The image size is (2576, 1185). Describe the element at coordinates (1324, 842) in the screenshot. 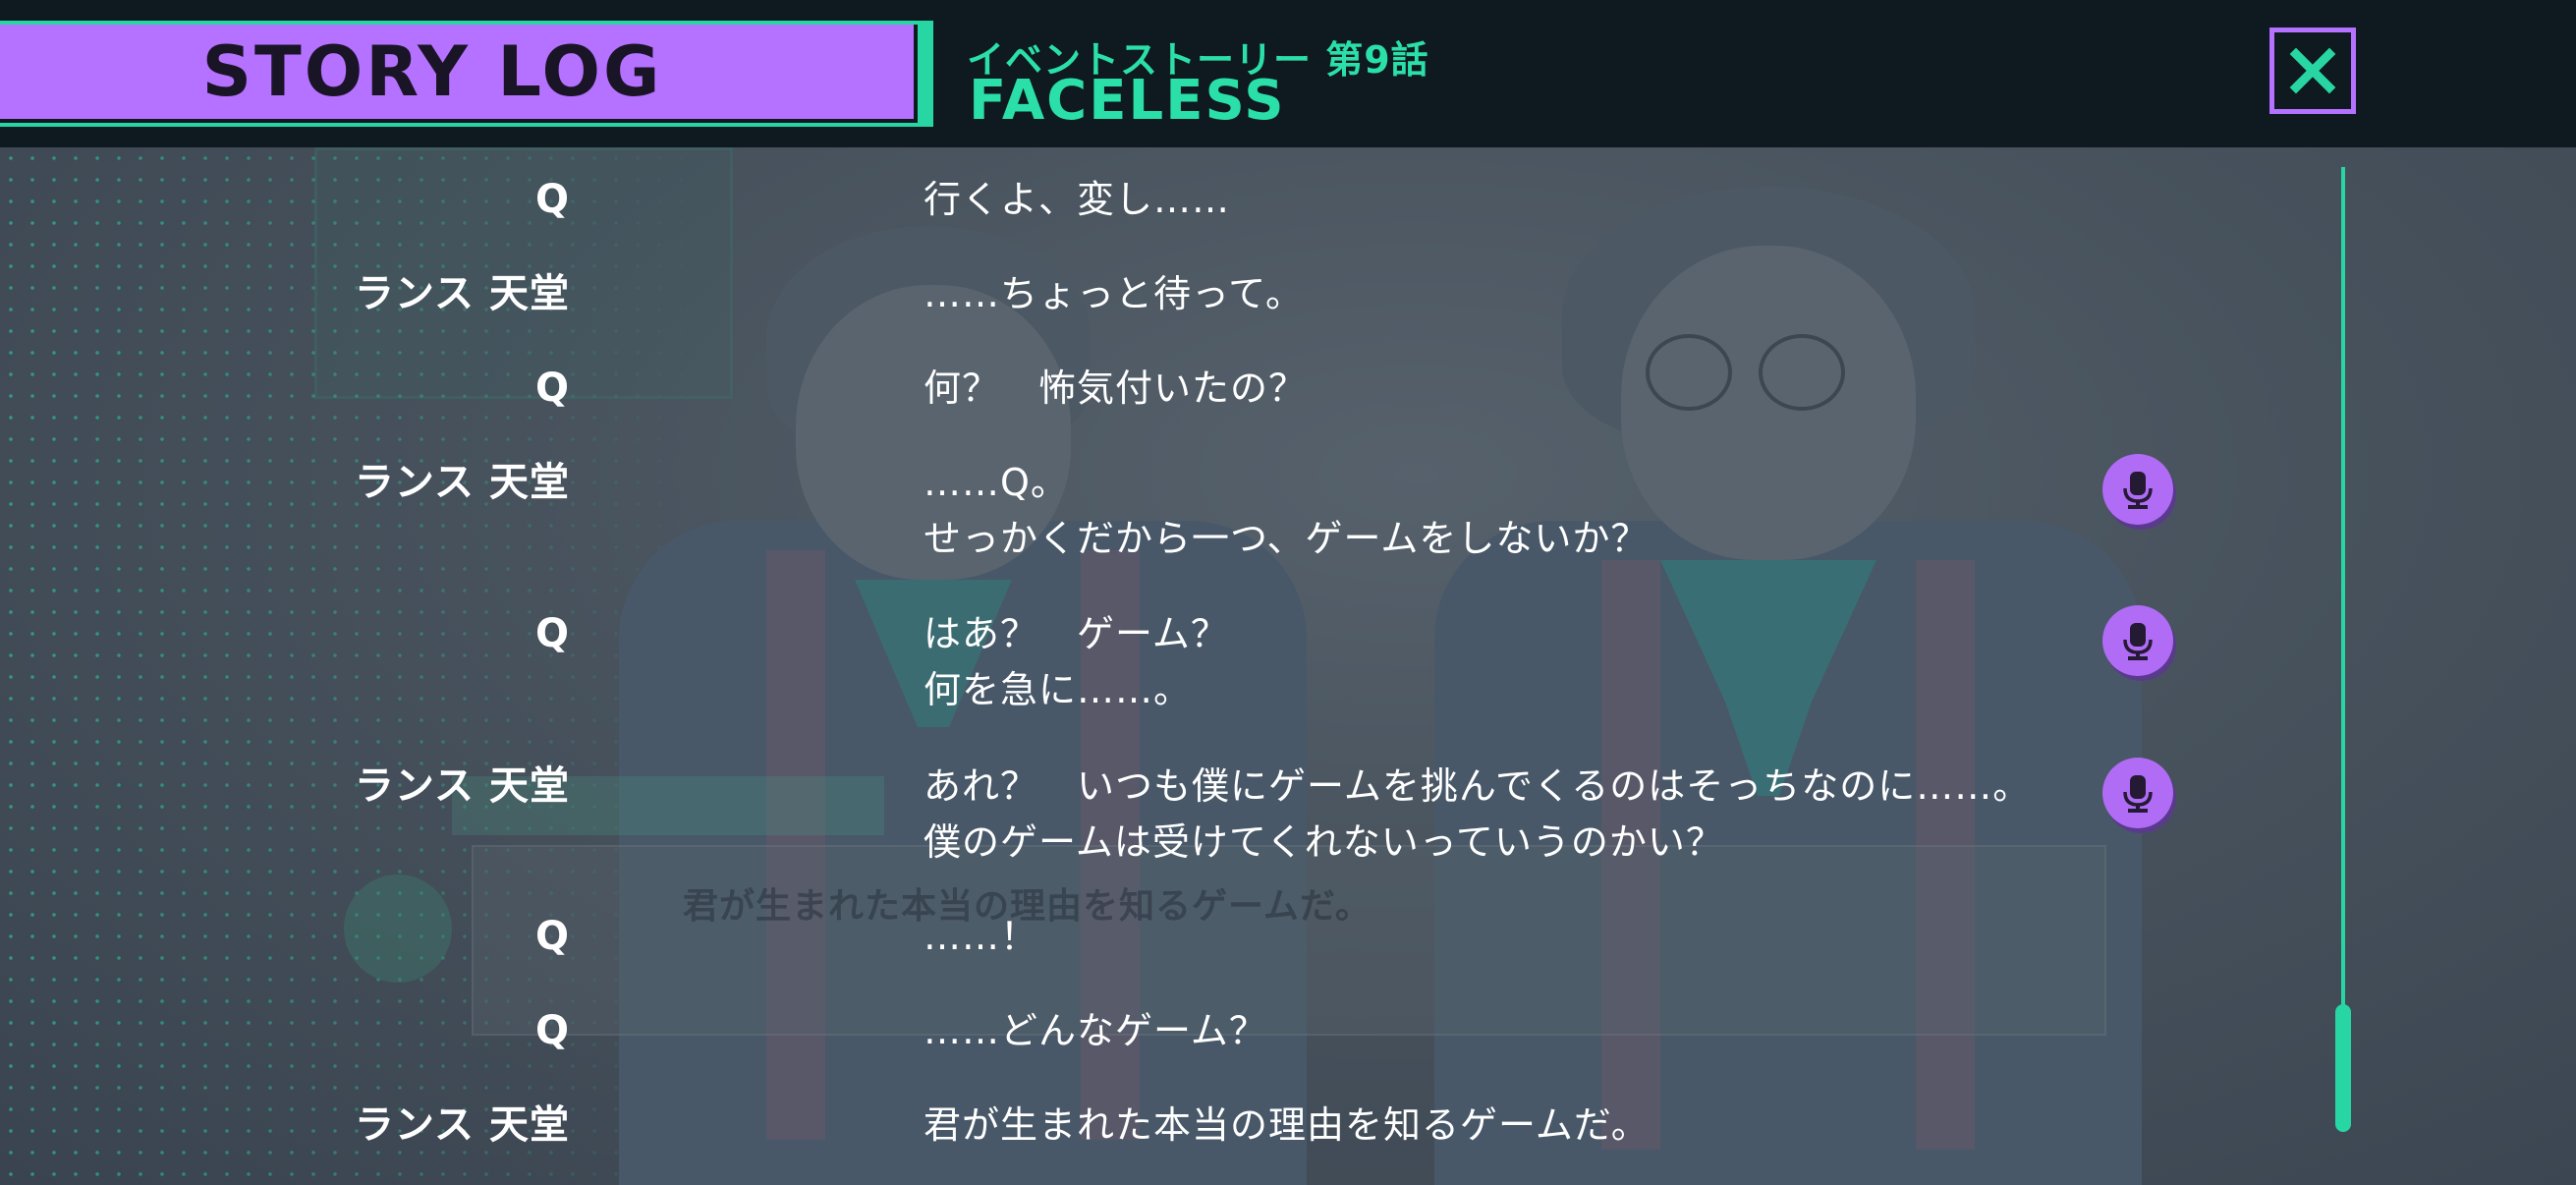

I see `dialogue-line: 僕のゲームは受けてくれないっていうのかい？` at that location.